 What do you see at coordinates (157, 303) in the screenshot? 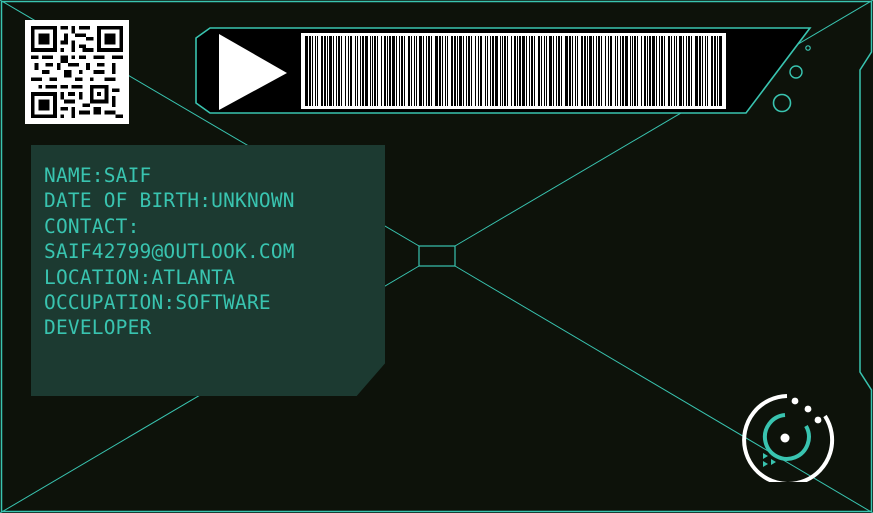
I see `occupation-field: OCCUPATION:SOFTWARE` at bounding box center [157, 303].